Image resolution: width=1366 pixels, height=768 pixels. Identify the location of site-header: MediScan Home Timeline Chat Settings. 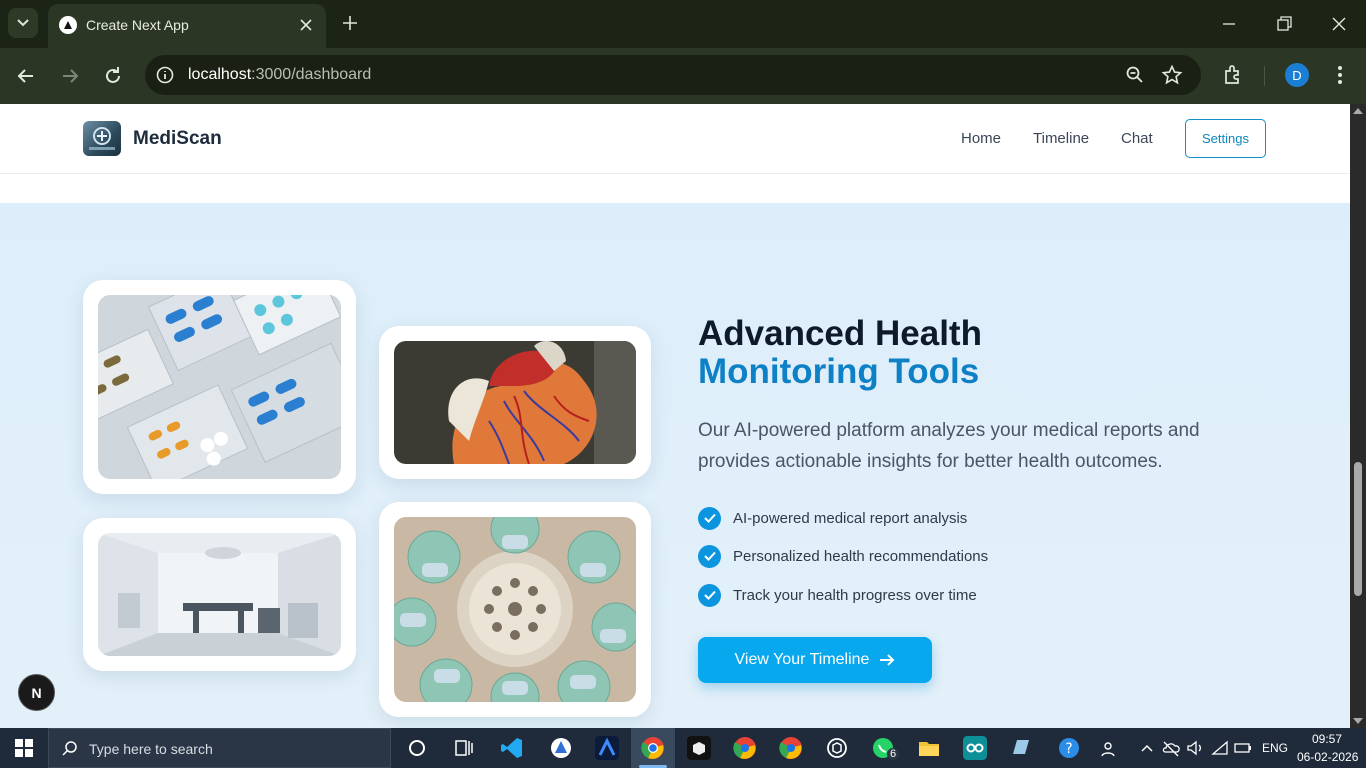
(675, 139).